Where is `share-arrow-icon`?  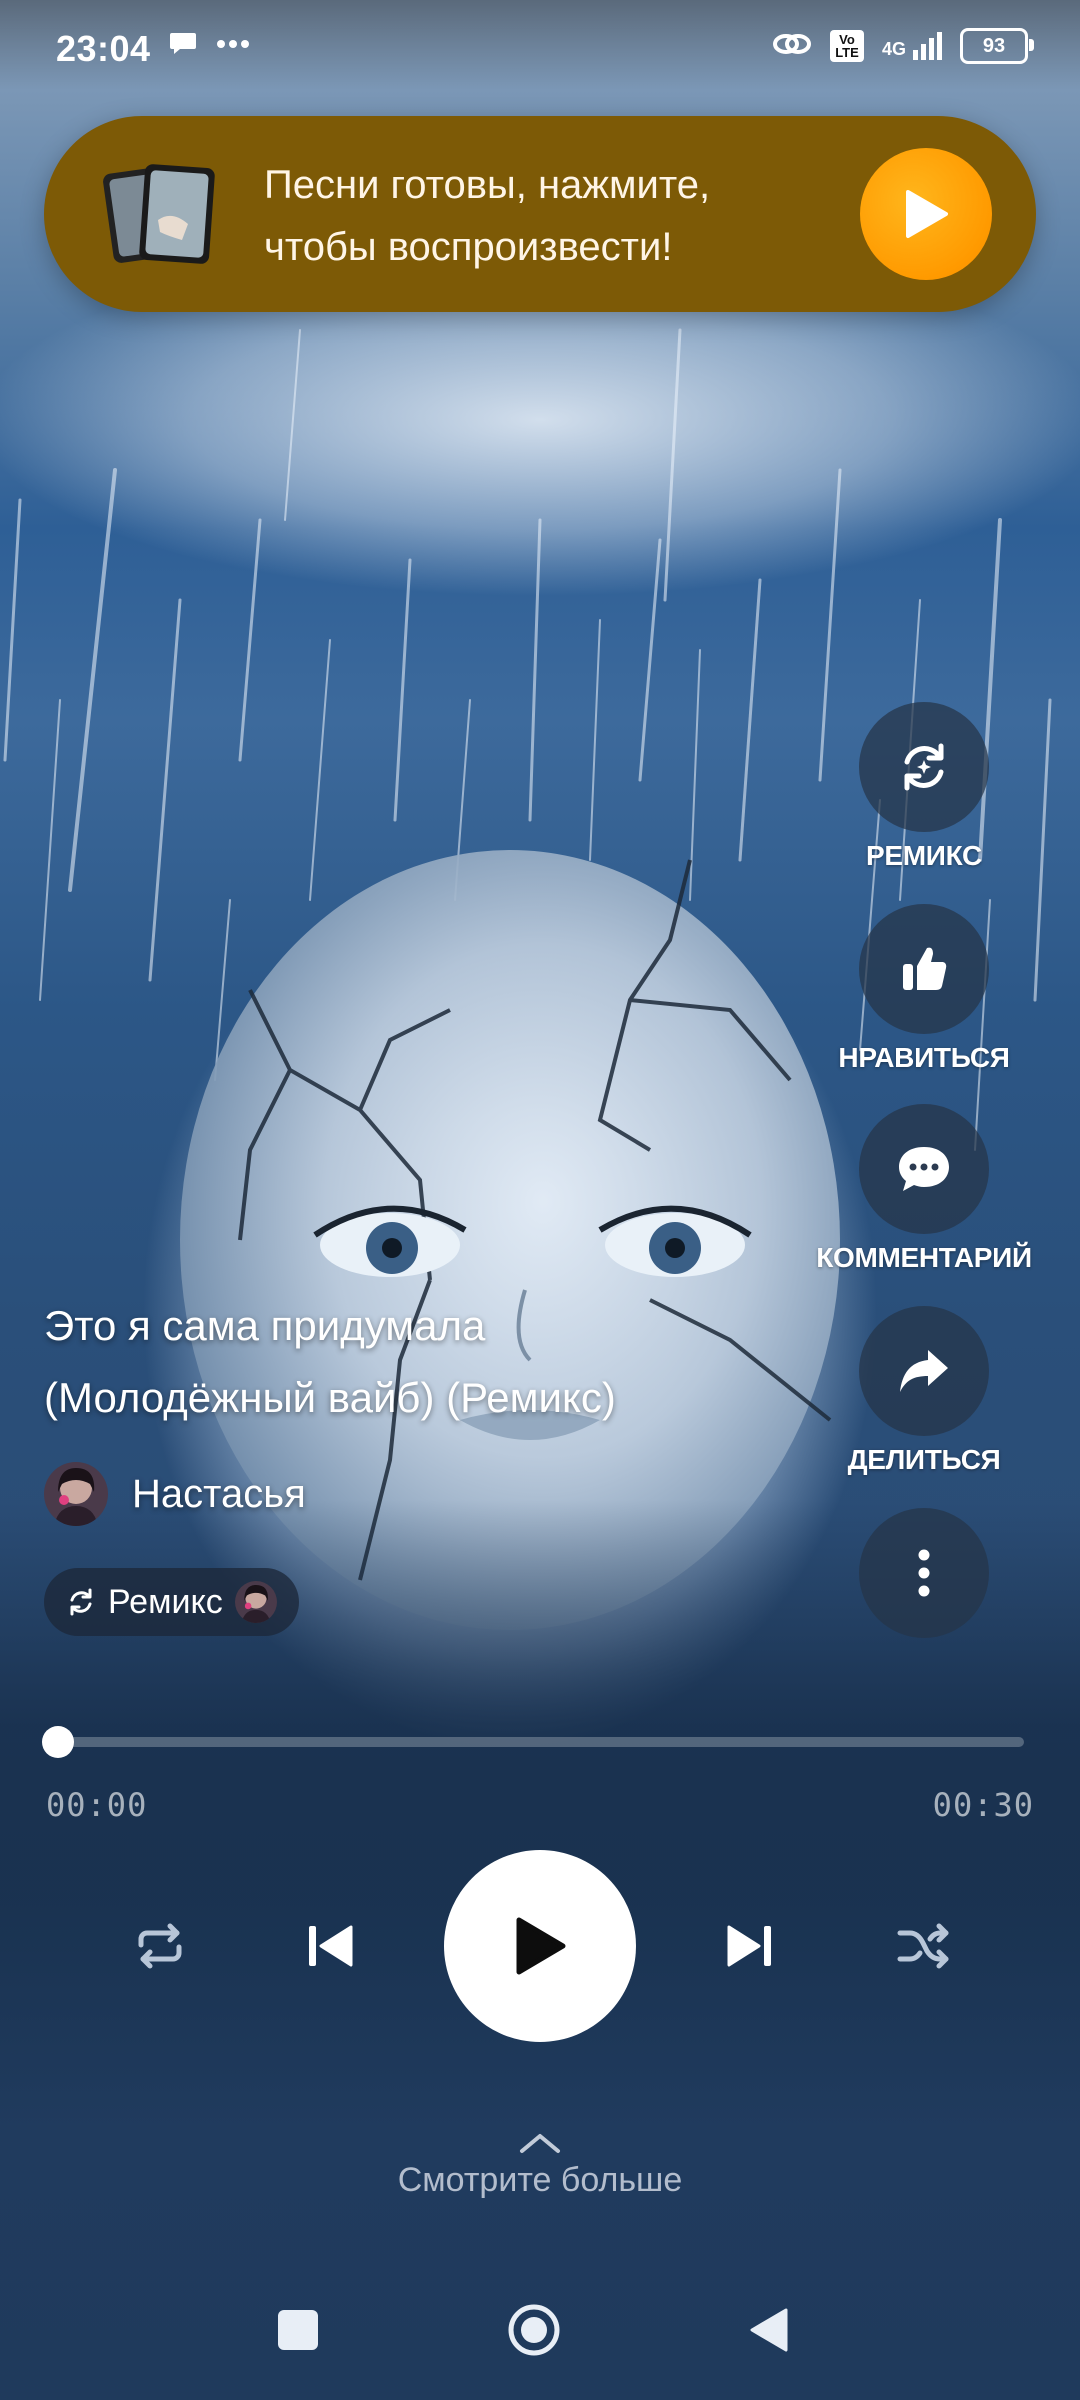 share-arrow-icon is located at coordinates (924, 1371).